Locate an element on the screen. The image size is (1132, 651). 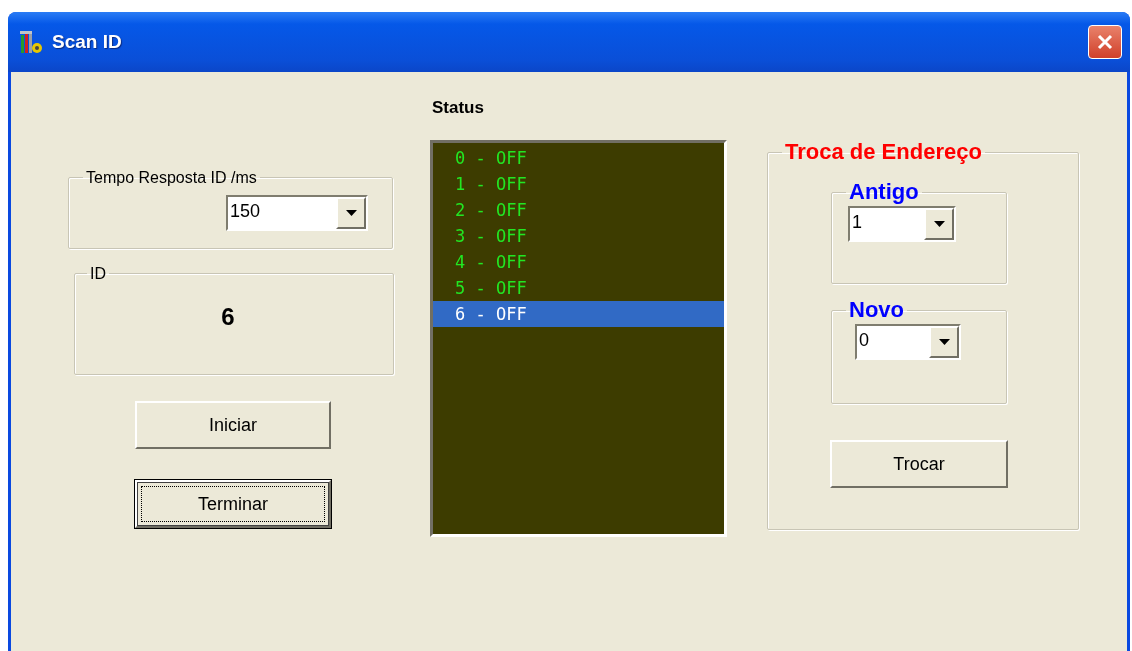
group-label: ID is located at coordinates (98, 274).